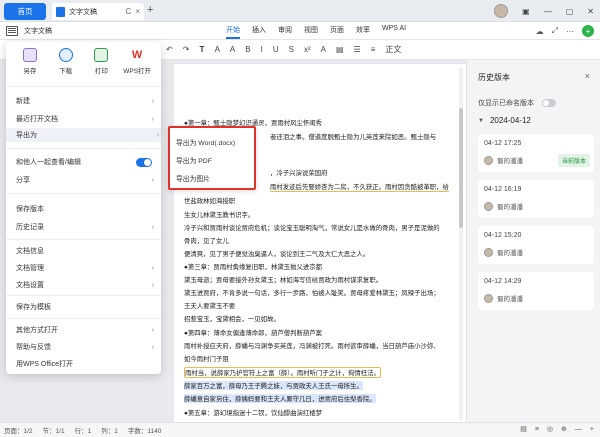  What do you see at coordinates (312, 293) in the screenshot?
I see `doc-line: 黛玉进贾府，不肯多说一句话，多行一步路，怕被人耻笑。贾母疼爱林黛玉；凤辣子出场；` at bounding box center [312, 293].